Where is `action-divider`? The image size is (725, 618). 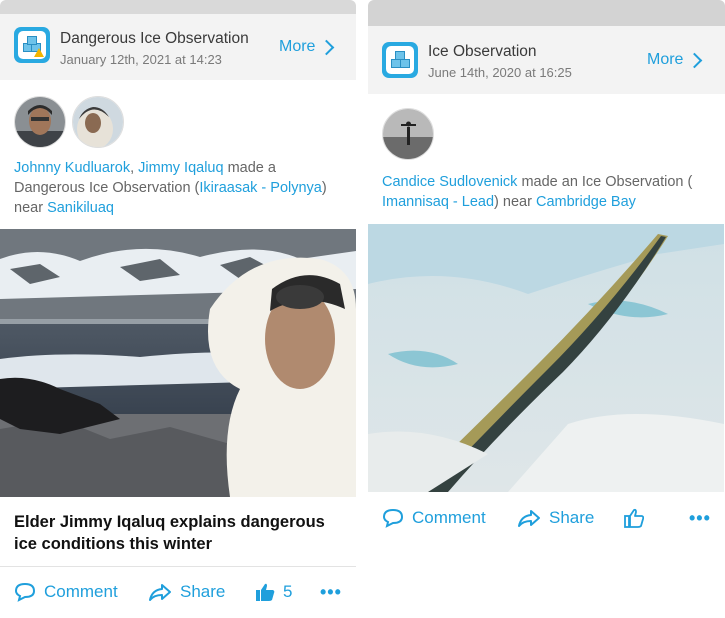 action-divider is located at coordinates (178, 566).